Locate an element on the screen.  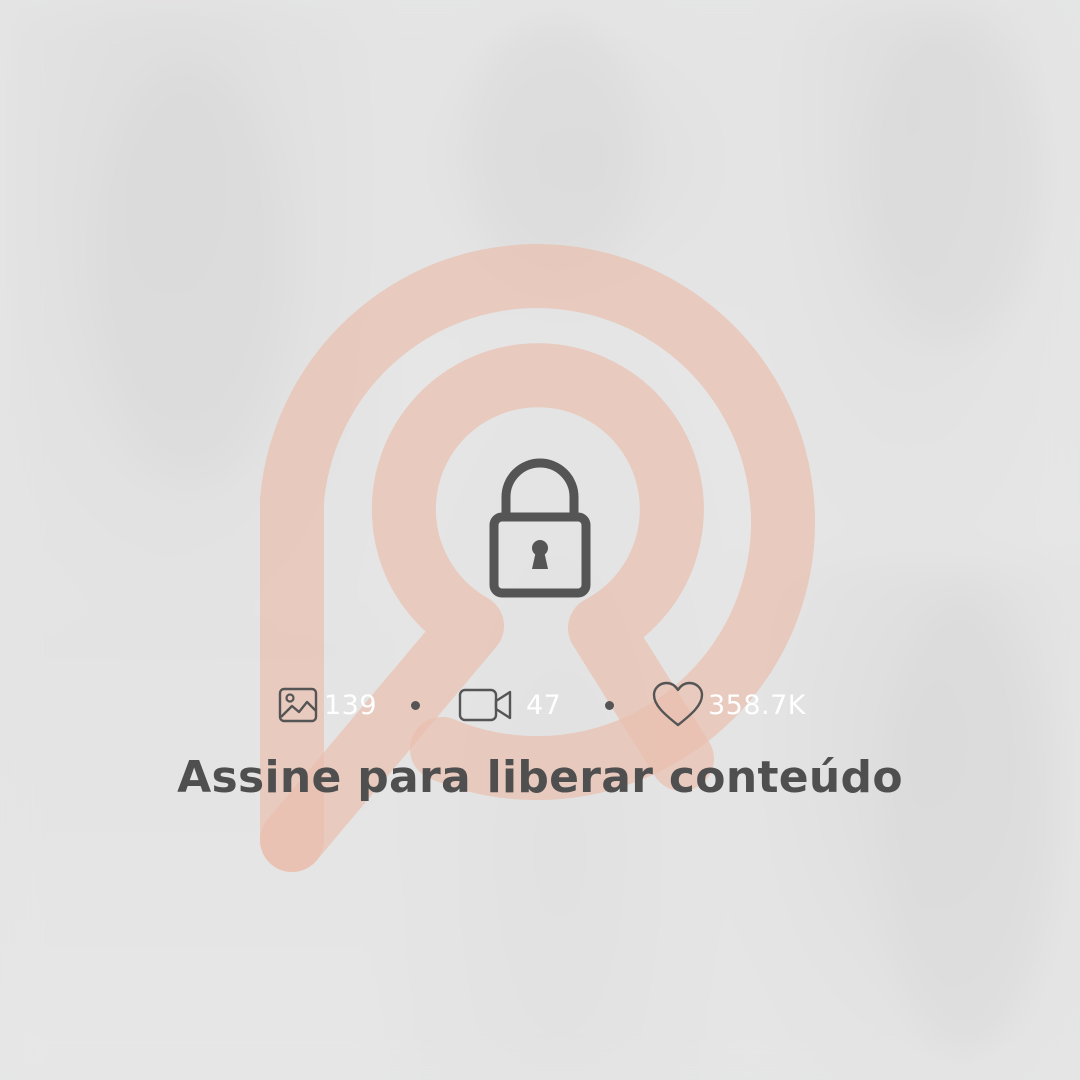
photos-stat: 139 is located at coordinates (327, 705).